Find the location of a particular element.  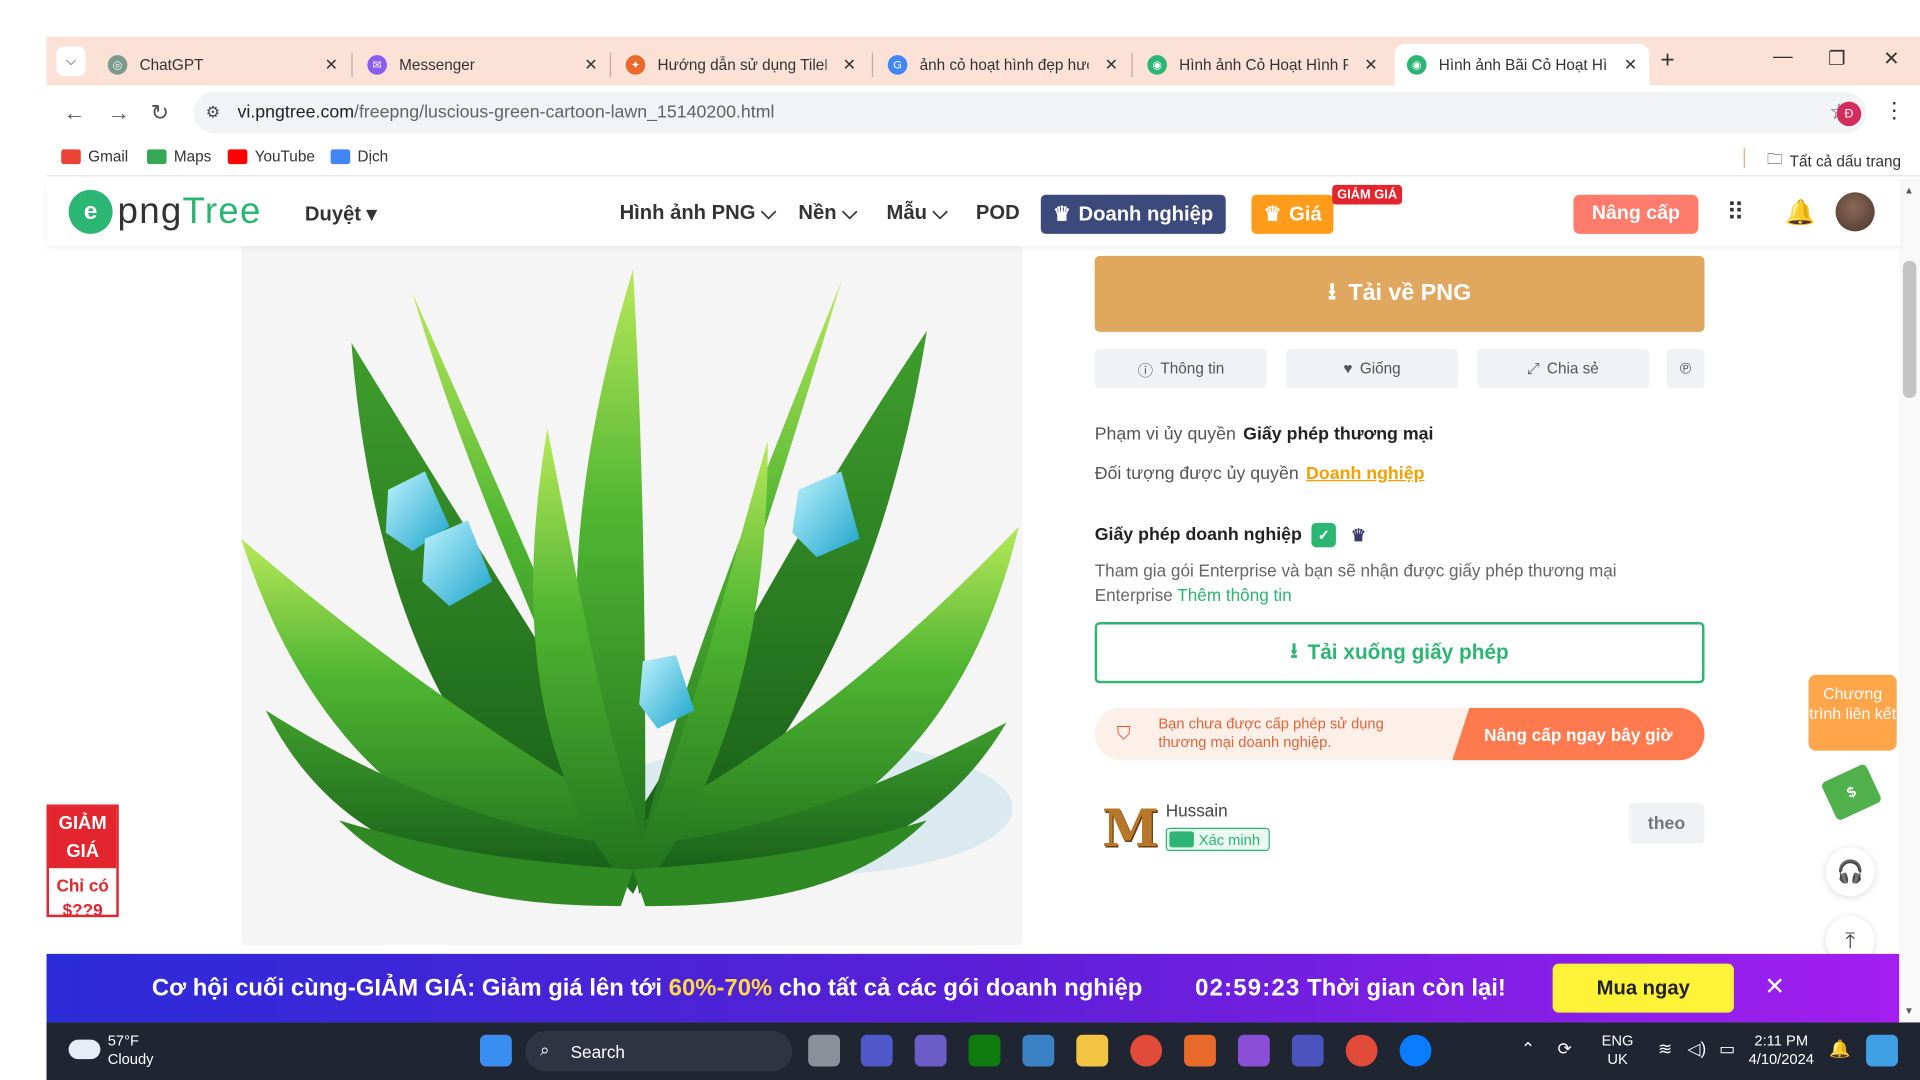

browse-menu: Duyệt ▾ is located at coordinates (341, 214).